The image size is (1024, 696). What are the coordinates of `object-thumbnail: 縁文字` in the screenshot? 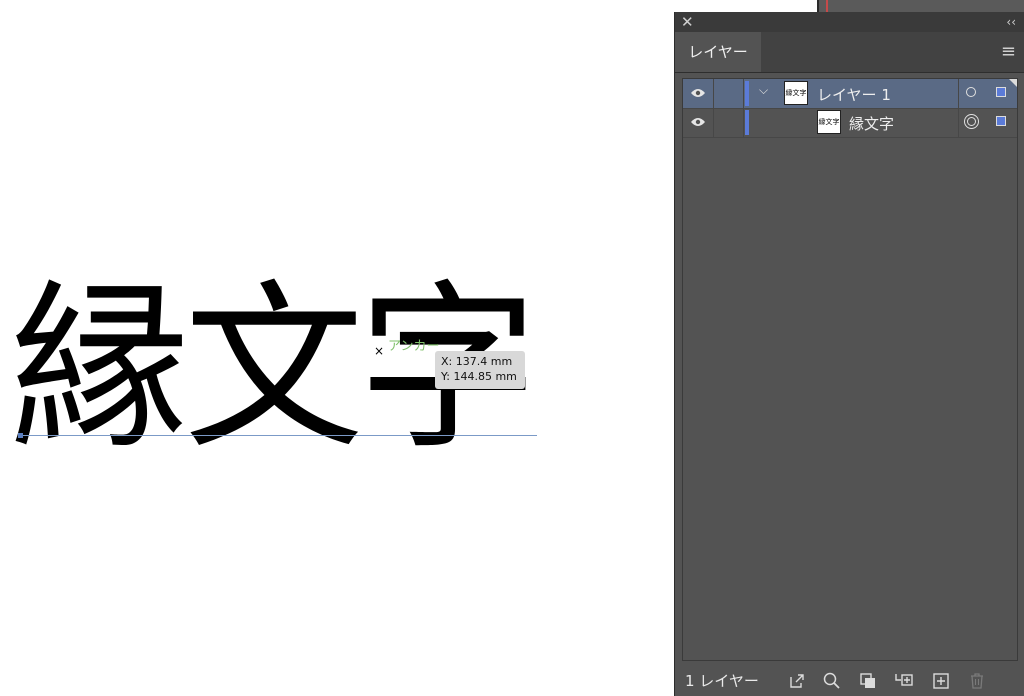 It's located at (829, 122).